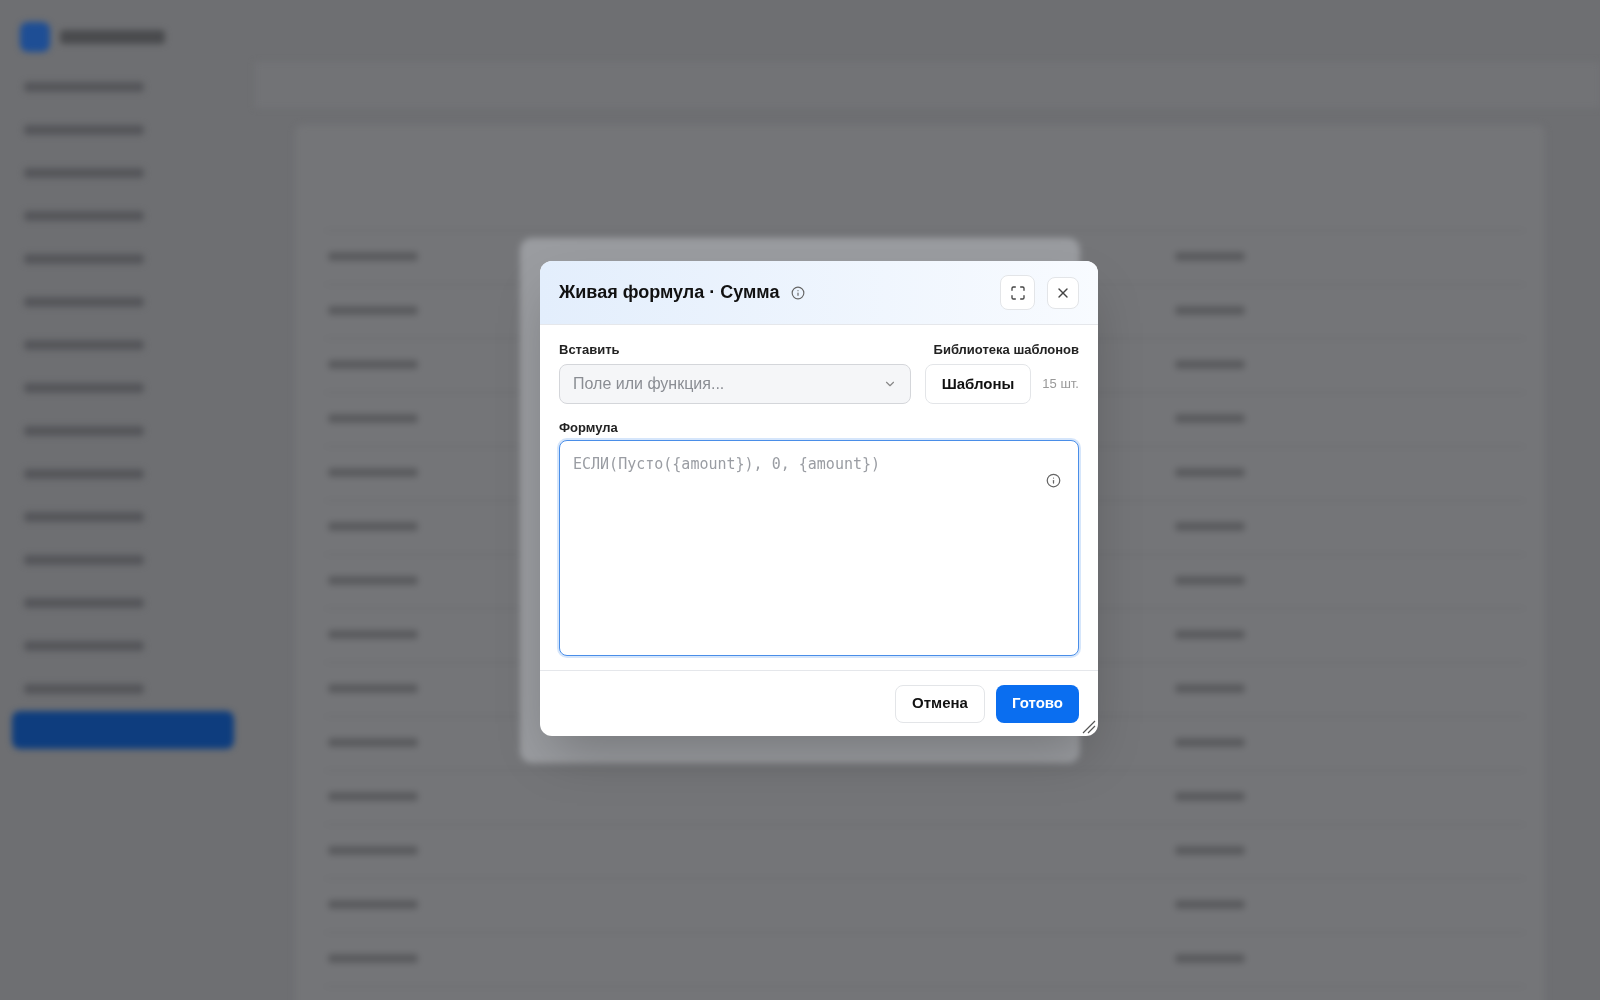 This screenshot has height=1000, width=1600. I want to click on templates-label: Библиотека шаблонов, so click(1006, 348).